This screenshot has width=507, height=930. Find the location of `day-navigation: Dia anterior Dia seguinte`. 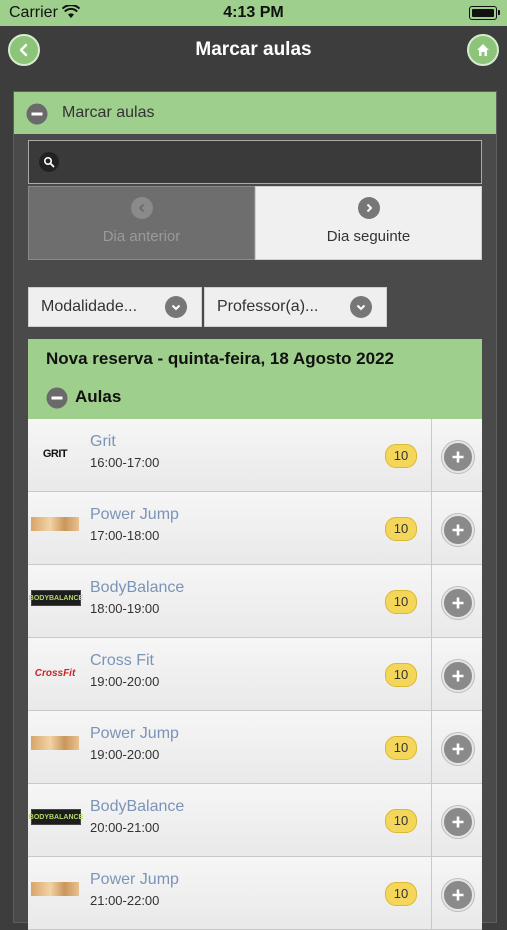

day-navigation: Dia anterior Dia seguinte is located at coordinates (255, 223).